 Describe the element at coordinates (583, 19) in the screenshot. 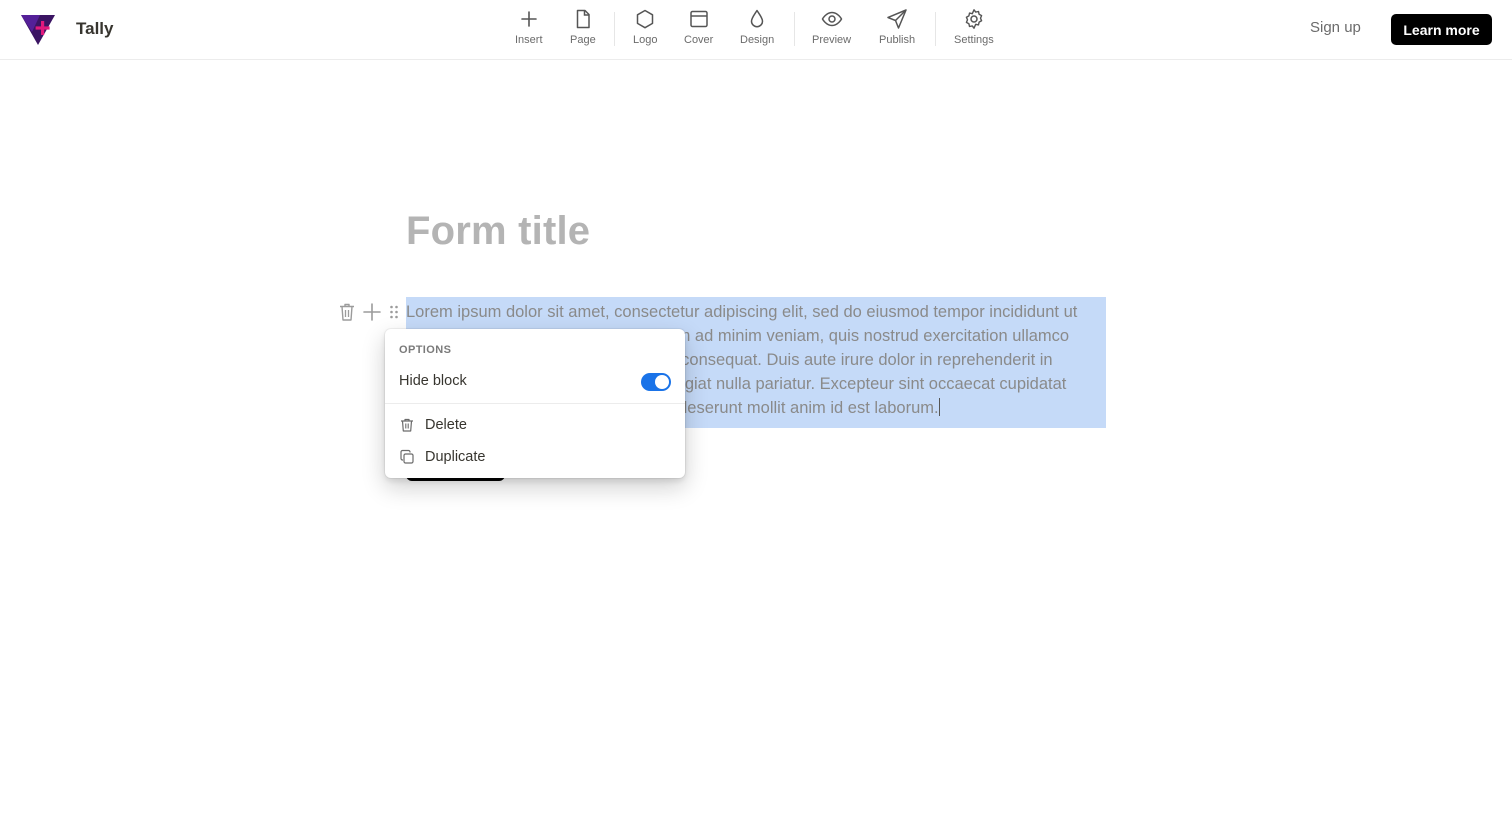

I see `page-icon` at that location.